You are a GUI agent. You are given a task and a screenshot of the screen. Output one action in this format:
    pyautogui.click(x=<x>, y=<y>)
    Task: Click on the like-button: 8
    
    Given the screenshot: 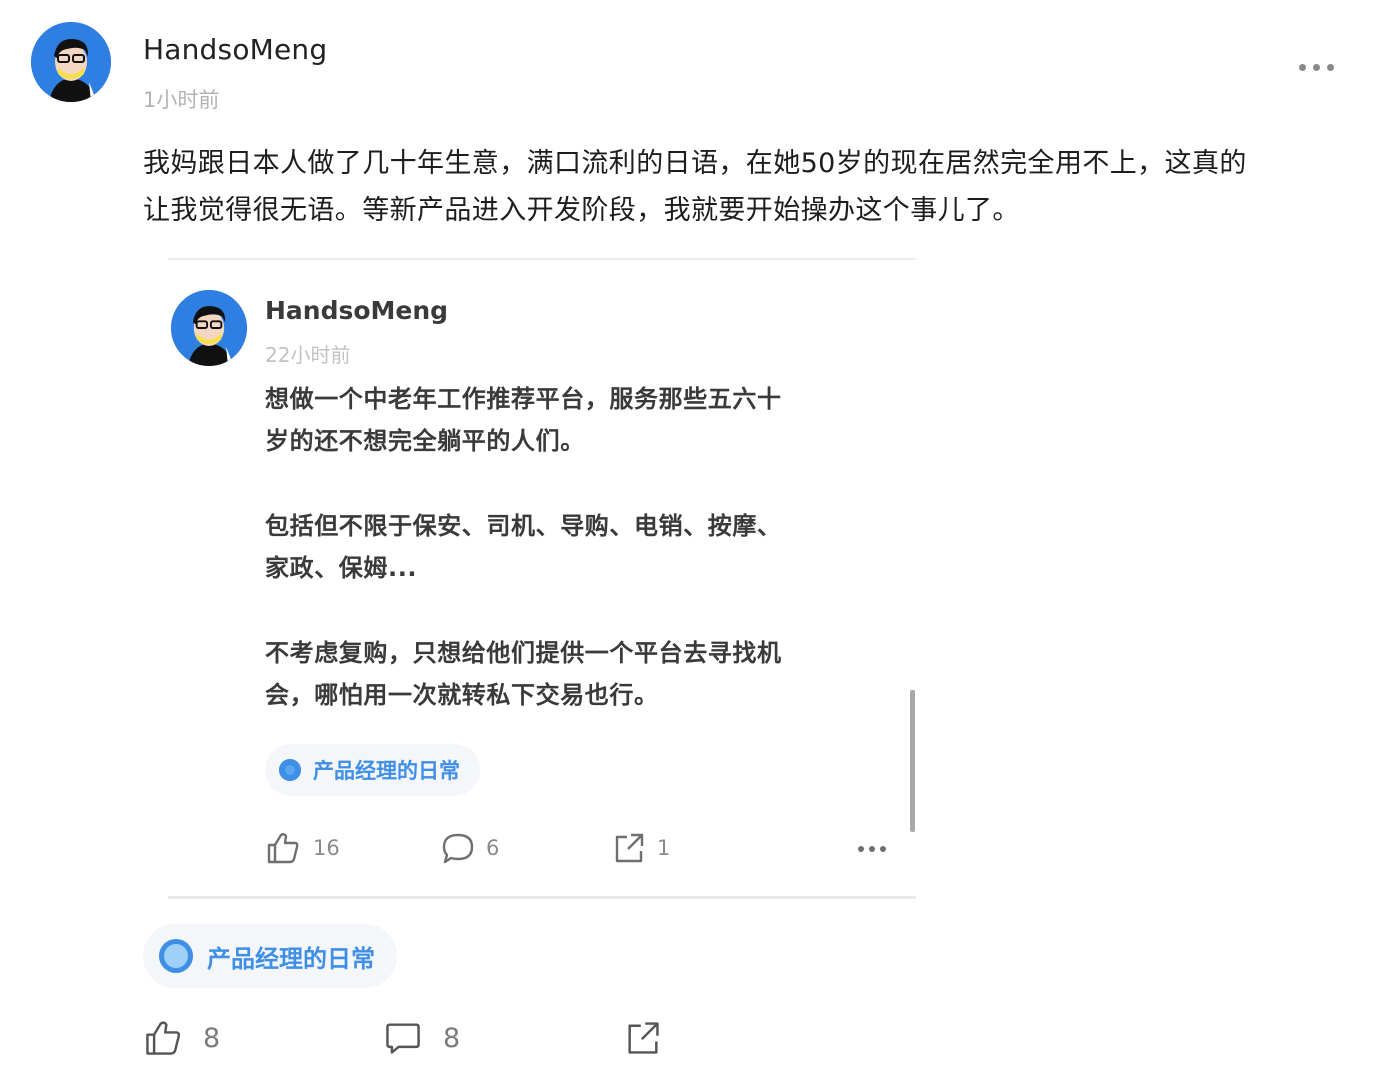 What is the action you would take?
    pyautogui.click(x=181, y=1038)
    